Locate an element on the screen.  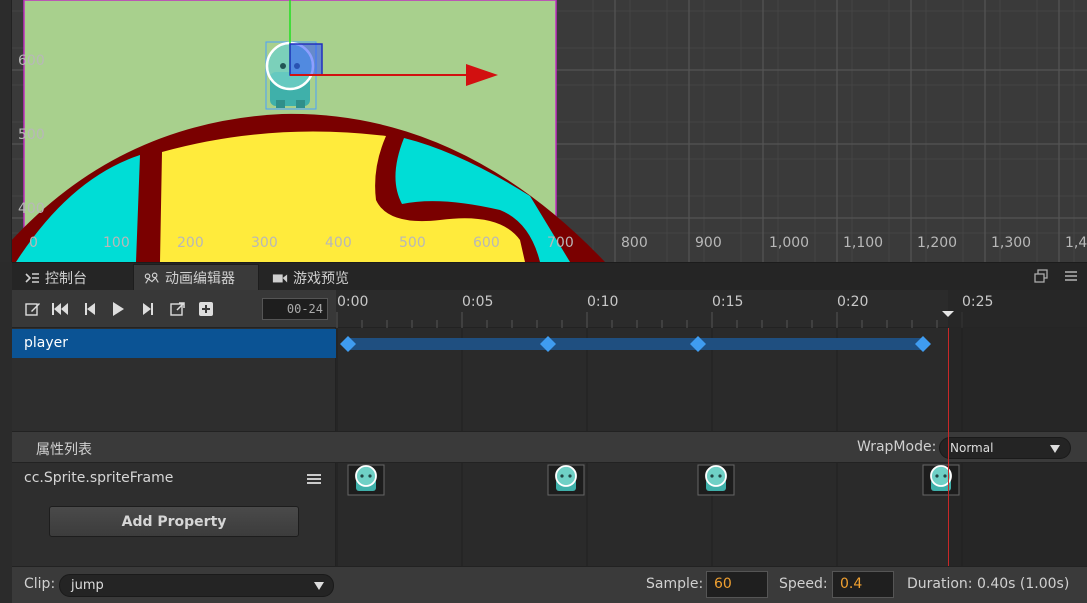
node-item-player: player is located at coordinates (174, 343).